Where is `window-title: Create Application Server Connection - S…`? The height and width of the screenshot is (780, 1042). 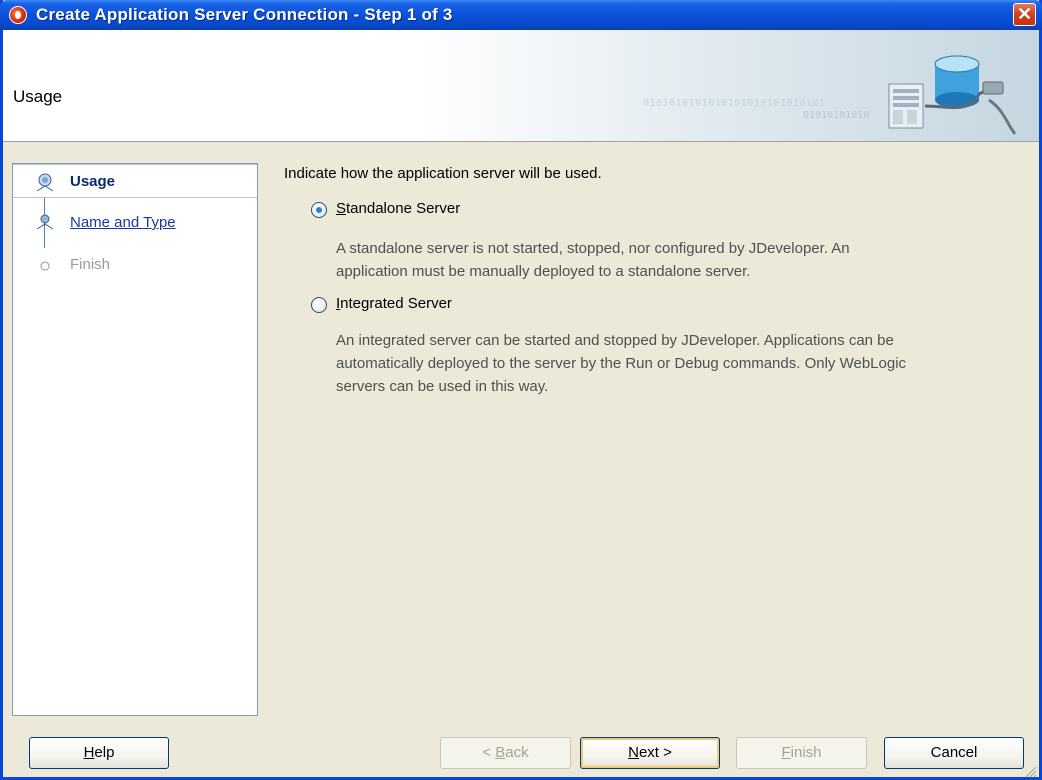 window-title: Create Application Server Connection - S… is located at coordinates (244, 14).